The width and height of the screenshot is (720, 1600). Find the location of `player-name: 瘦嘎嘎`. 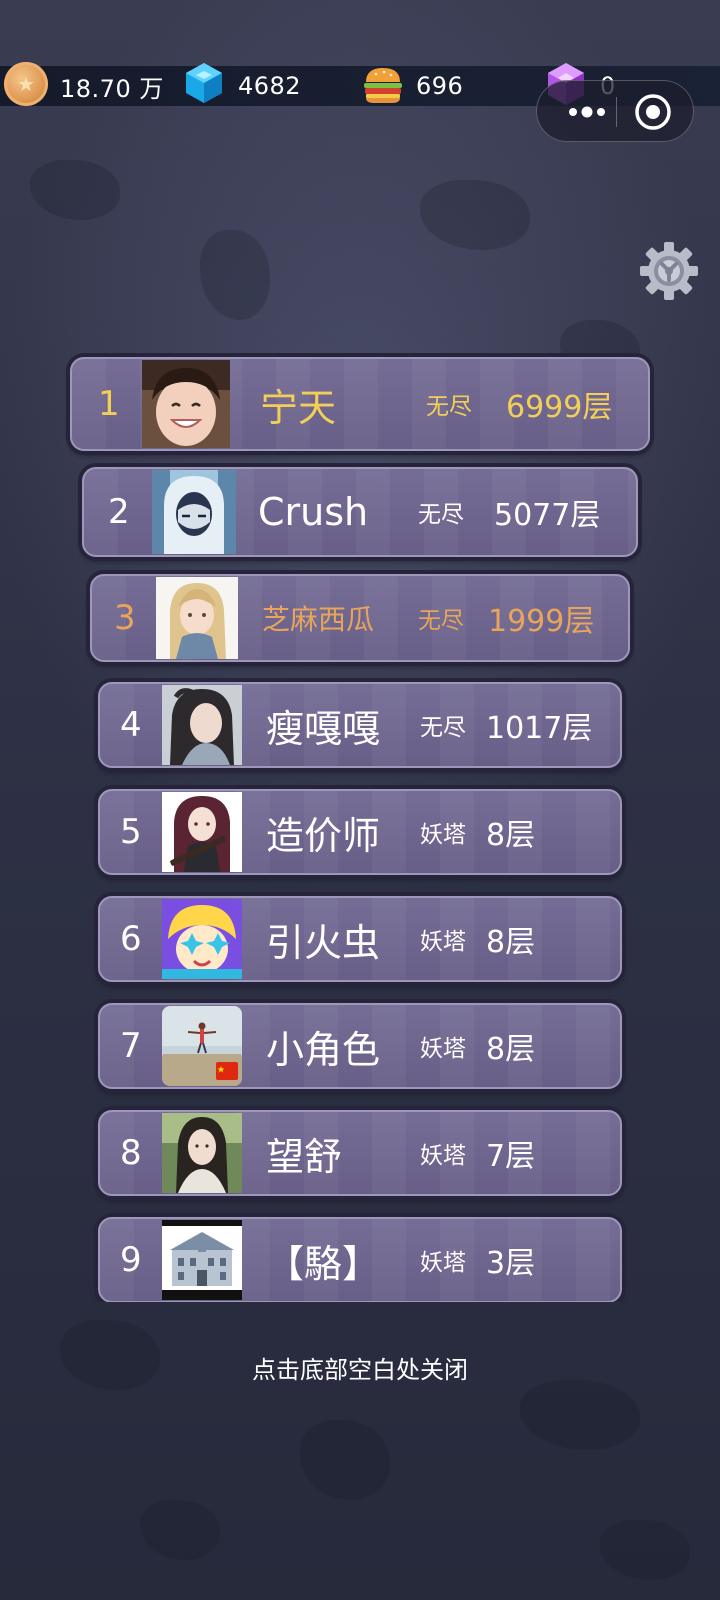

player-name: 瘦嘎嘎 is located at coordinates (323, 728).